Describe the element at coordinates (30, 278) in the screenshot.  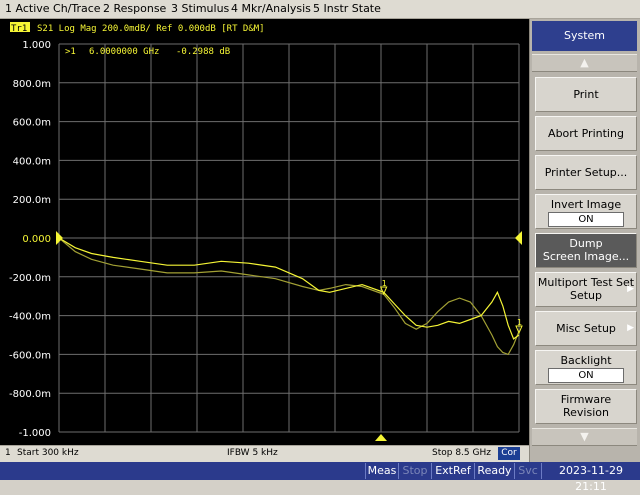
I see `y-tick-label: -200.0m` at that location.